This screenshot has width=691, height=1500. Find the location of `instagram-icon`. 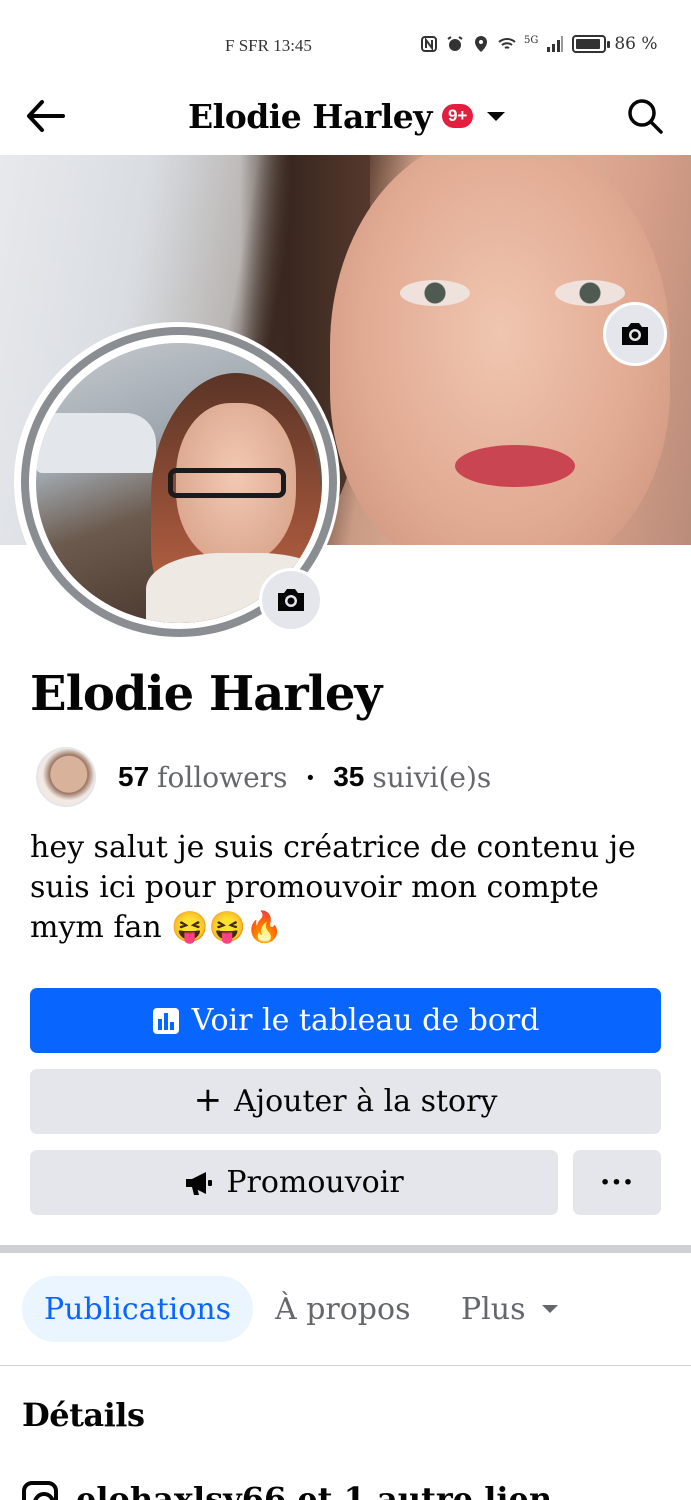

instagram-icon is located at coordinates (40, 1490).